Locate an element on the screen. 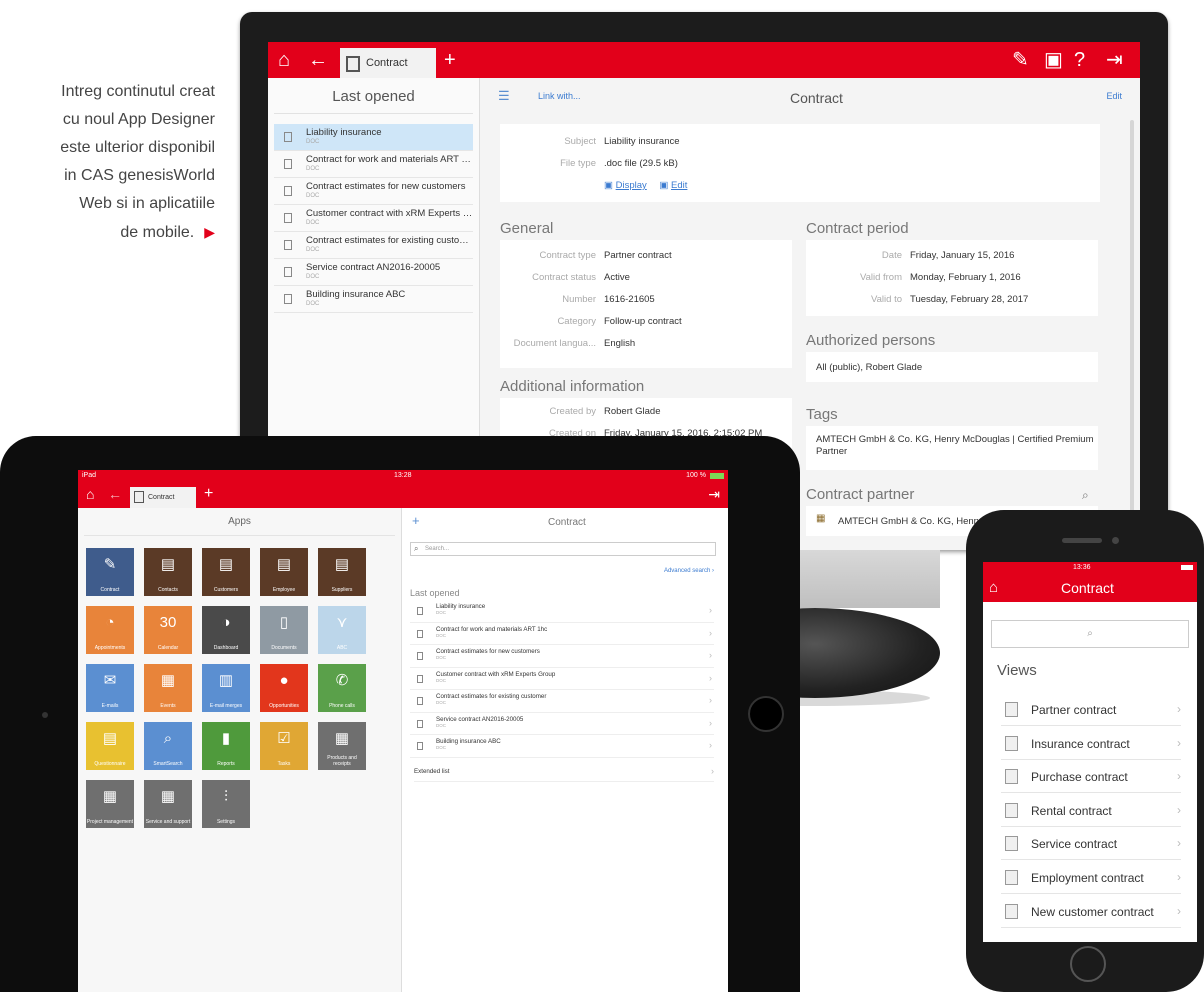  ipad-home-button is located at coordinates (766, 714).